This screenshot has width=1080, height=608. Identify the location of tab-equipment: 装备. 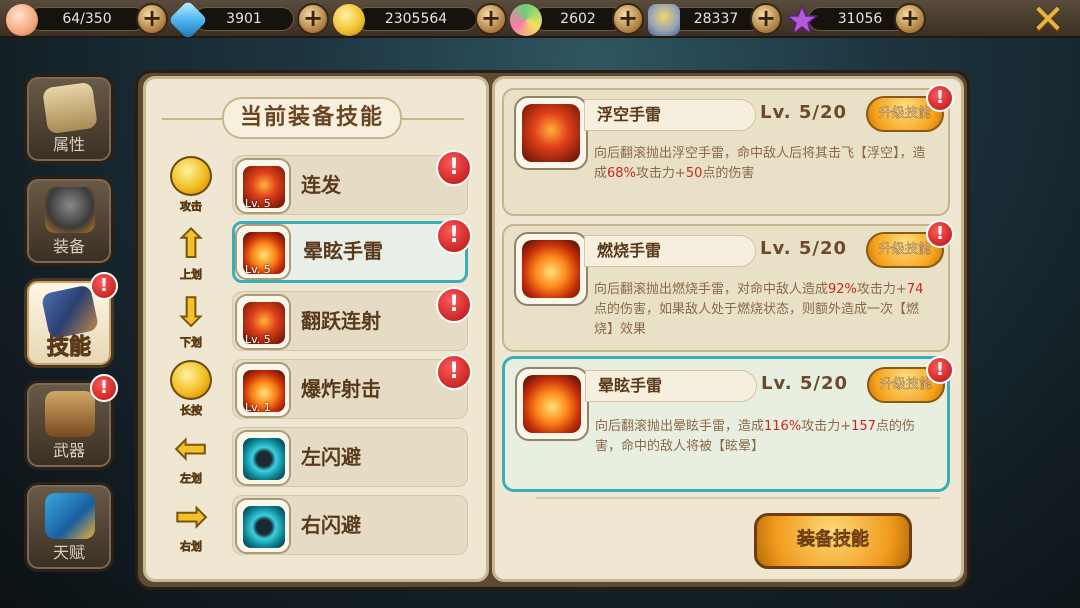
(69, 221).